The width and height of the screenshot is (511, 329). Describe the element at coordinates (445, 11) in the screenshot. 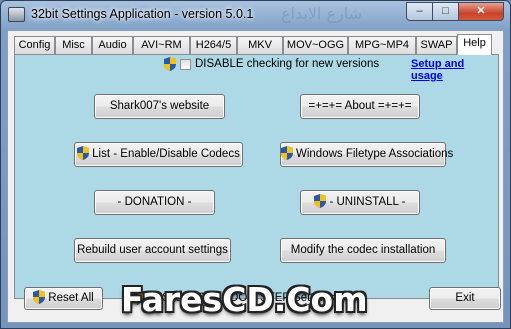

I see `maximize-button: □` at that location.